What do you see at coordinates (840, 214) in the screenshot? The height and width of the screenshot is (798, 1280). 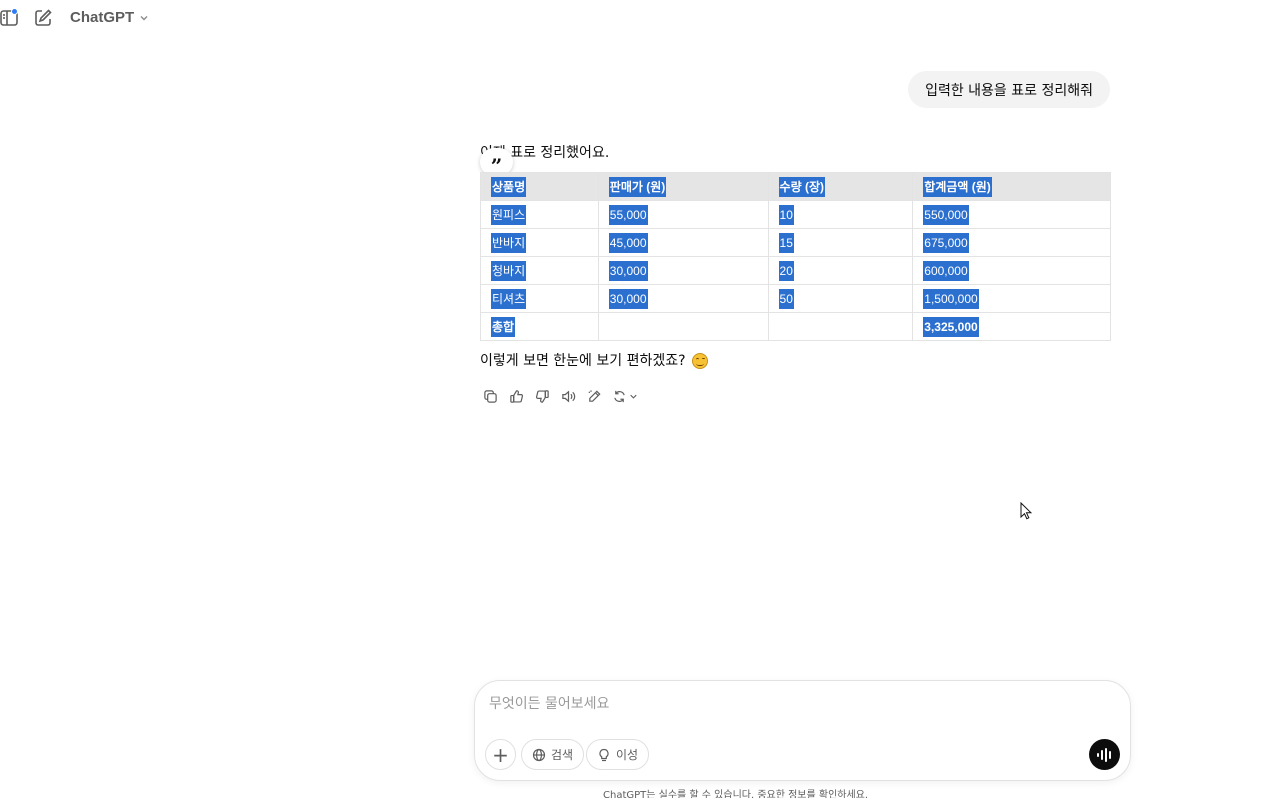 I see `table-cell: 10` at bounding box center [840, 214].